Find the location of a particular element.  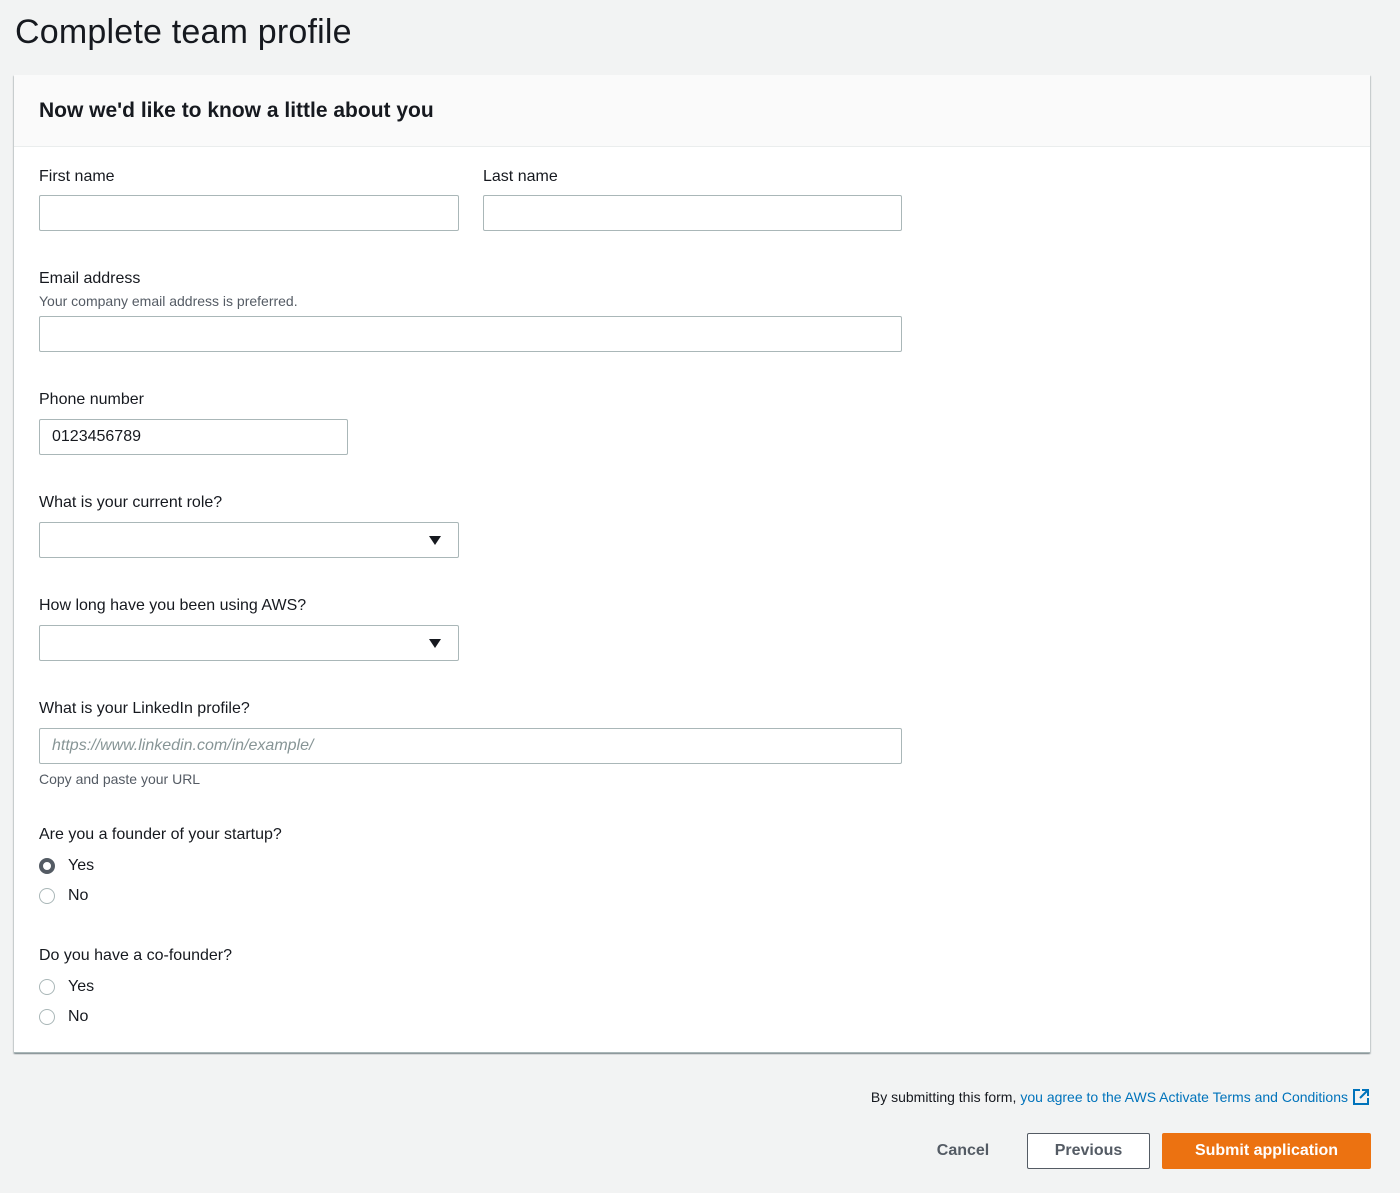

founder-yes-label: Yes is located at coordinates (81, 865).